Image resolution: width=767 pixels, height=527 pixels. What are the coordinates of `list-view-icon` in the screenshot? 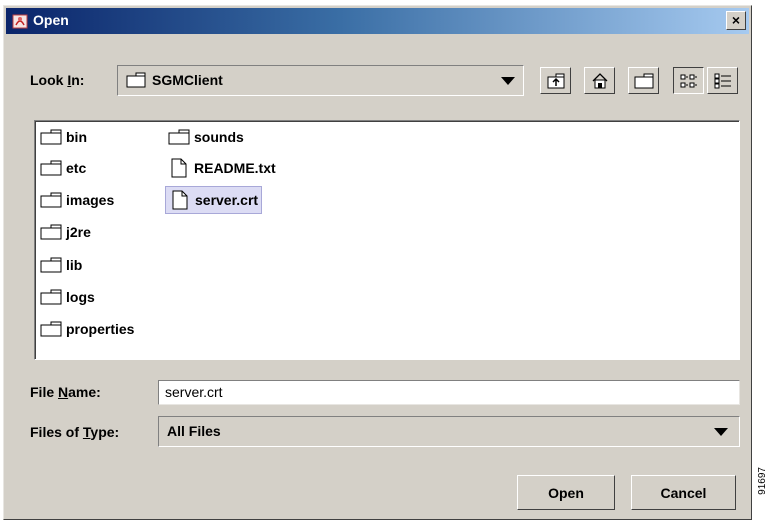 It's located at (688, 80).